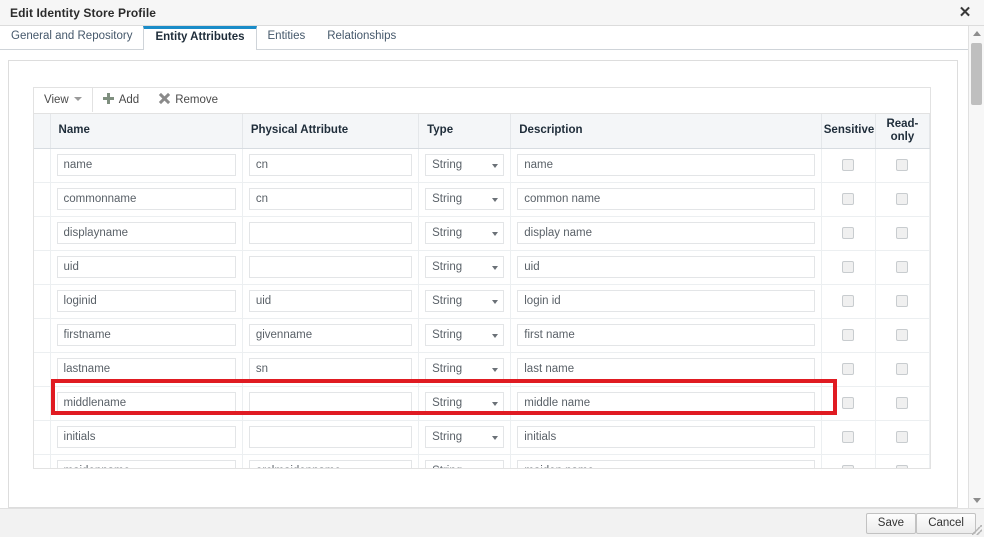  What do you see at coordinates (188, 100) in the screenshot?
I see `remove-button: Remove` at bounding box center [188, 100].